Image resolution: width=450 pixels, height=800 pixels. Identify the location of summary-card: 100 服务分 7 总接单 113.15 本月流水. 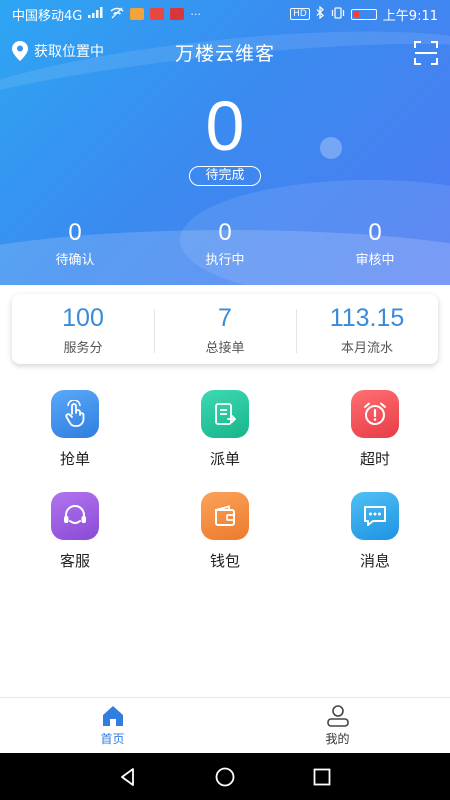
(225, 329).